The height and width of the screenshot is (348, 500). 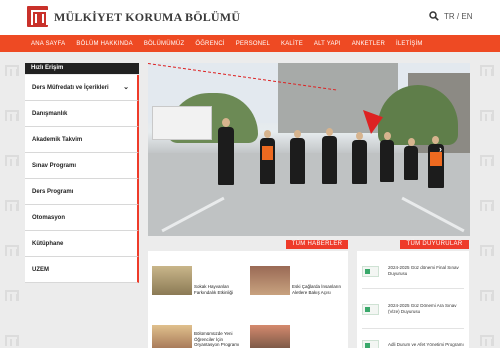 I want to click on sidebar-item-akademik-takvim: Akademik Takvim, so click(x=82, y=140).